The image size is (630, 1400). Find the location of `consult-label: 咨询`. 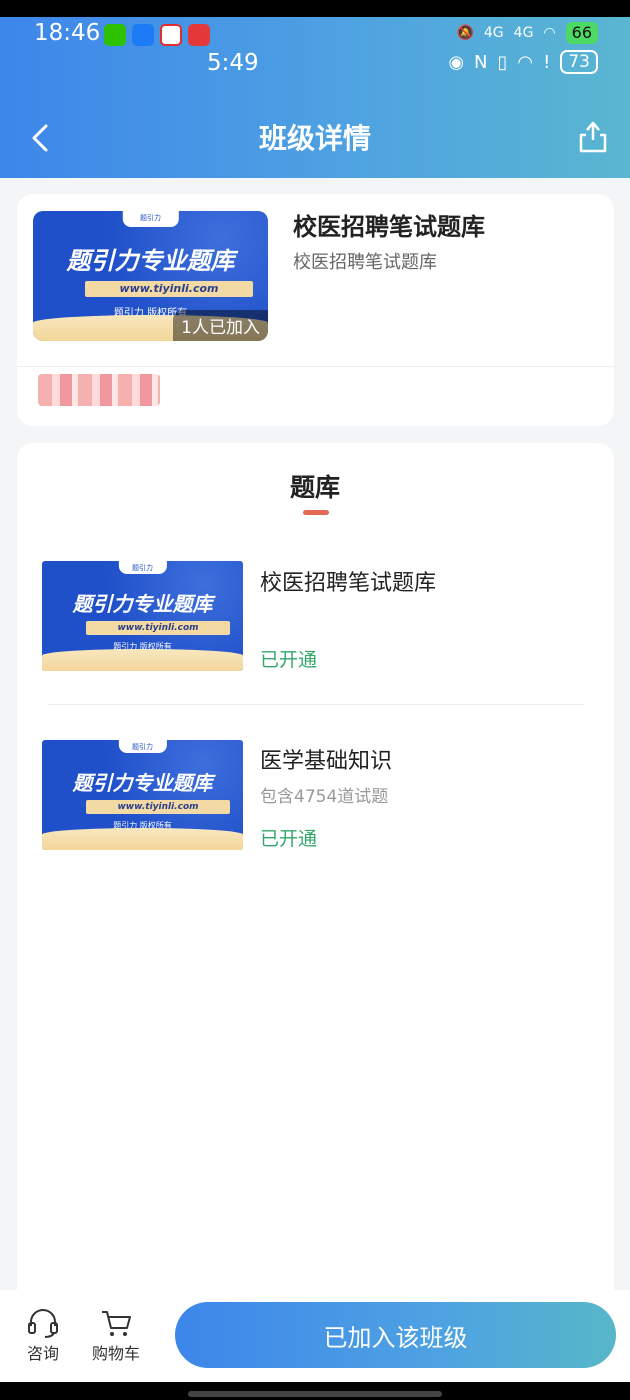

consult-label: 咨询 is located at coordinates (42, 1353).